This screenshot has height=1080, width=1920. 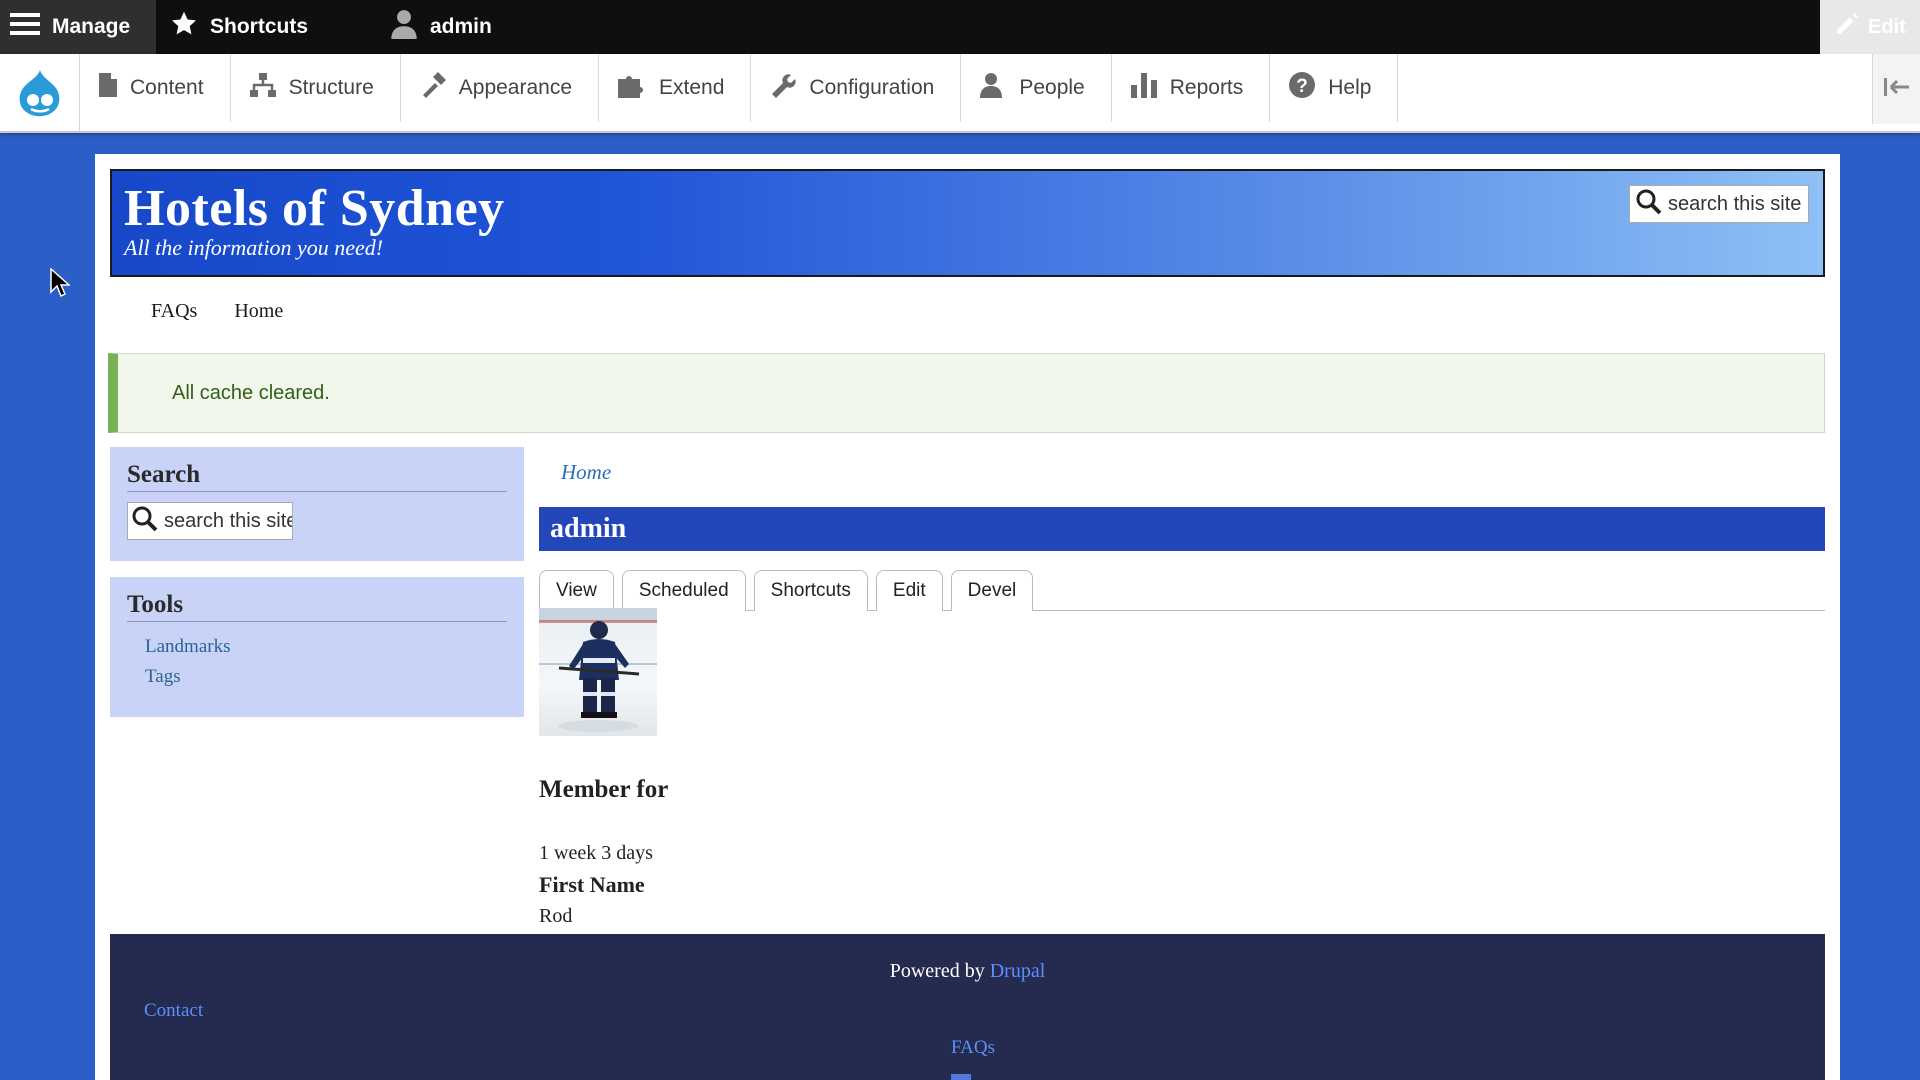 What do you see at coordinates (326, 677) in the screenshot?
I see `tools-link-tags: Tags` at bounding box center [326, 677].